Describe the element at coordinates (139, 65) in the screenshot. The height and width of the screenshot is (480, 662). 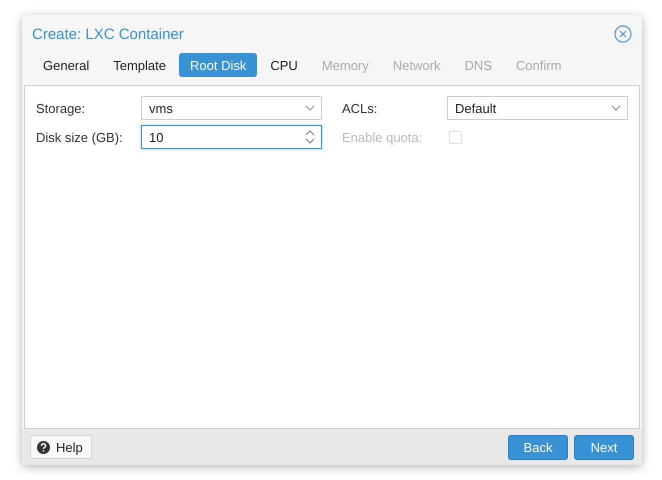
I see `tab: Template` at that location.